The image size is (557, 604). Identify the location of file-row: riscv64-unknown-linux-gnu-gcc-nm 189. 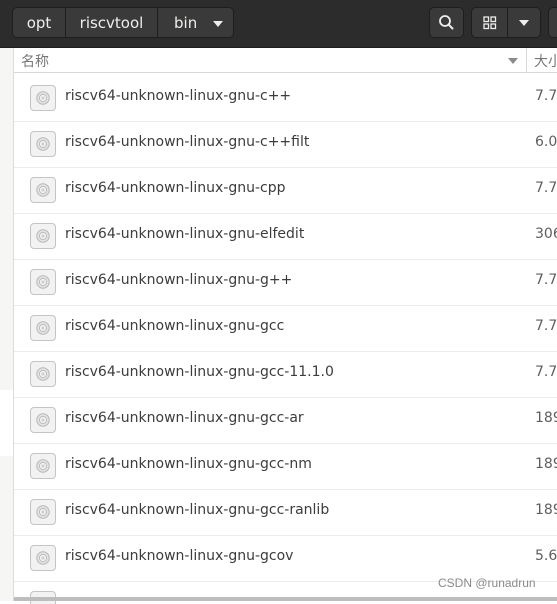
(285, 467).